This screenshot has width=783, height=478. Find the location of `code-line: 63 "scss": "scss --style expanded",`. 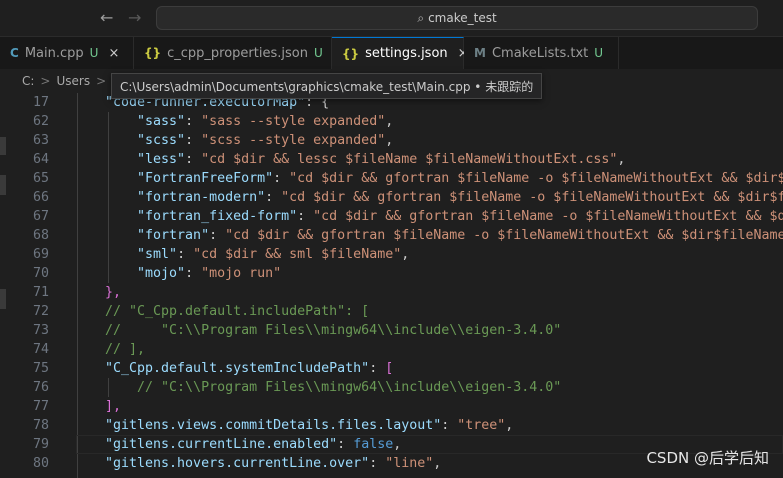

code-line: 63 "scss": "scss --style expanded", is located at coordinates (391, 140).